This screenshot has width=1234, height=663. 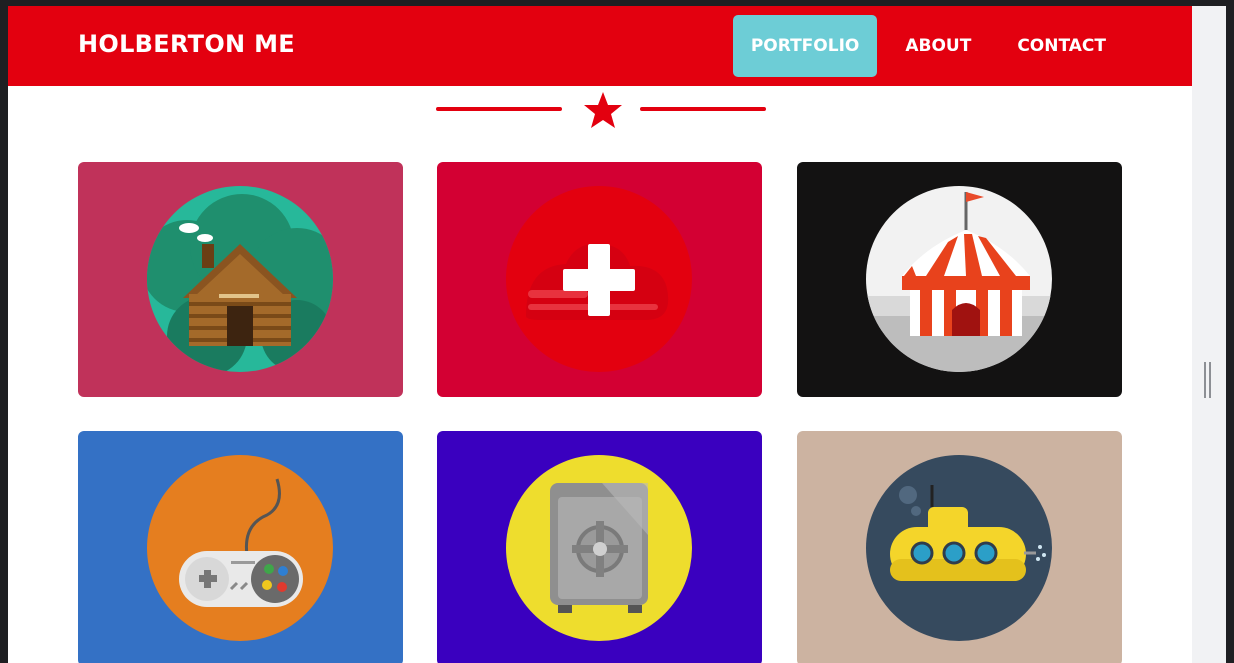 I want to click on portfolio-item-circus, so click(x=959, y=279).